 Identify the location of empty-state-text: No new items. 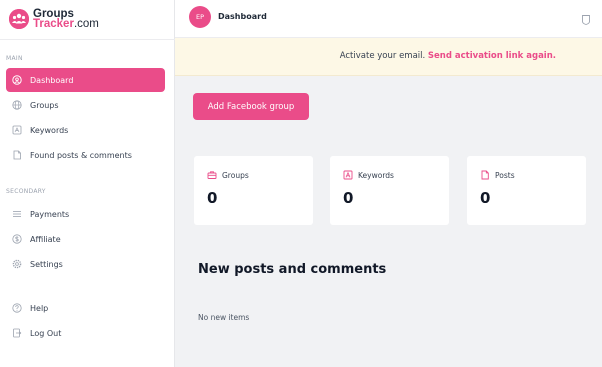
(224, 317).